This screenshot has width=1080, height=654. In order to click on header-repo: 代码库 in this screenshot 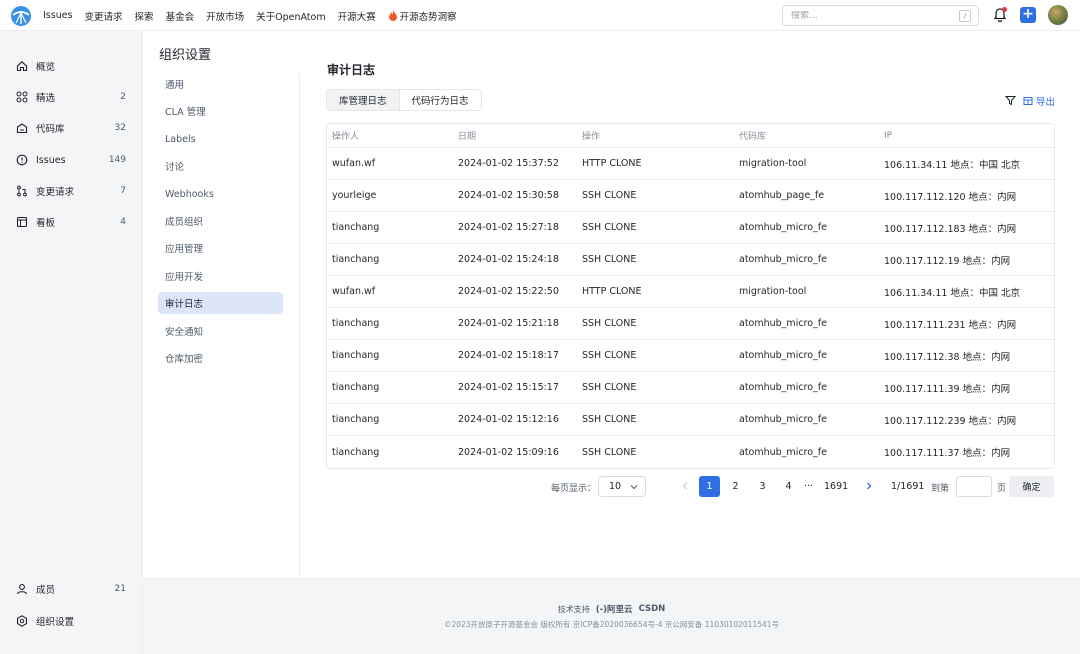, I will do `click(753, 137)`.